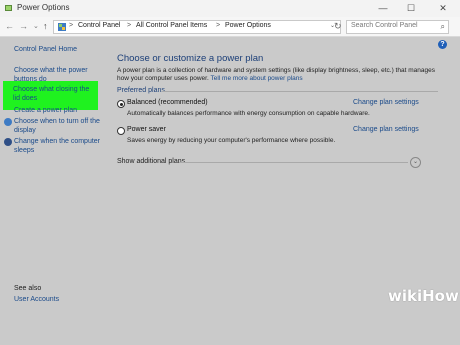  Describe the element at coordinates (121, 131) in the screenshot. I see `power-saver-radio` at that location.